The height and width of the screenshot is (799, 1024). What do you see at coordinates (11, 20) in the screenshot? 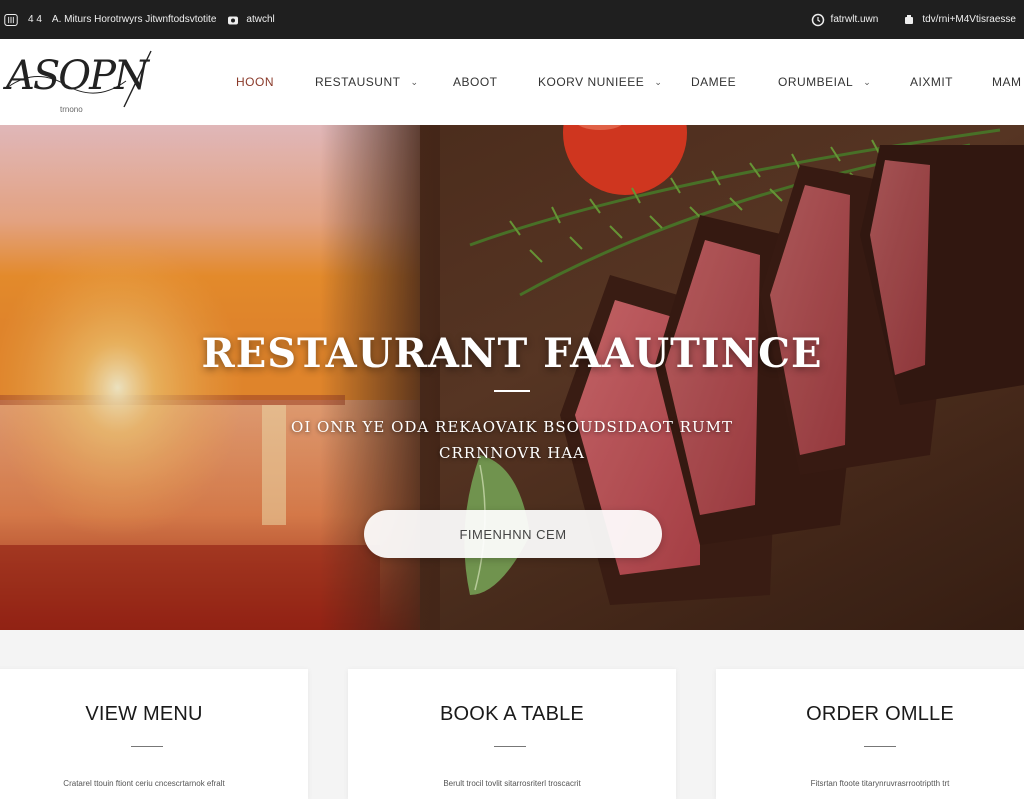
I see `restaurant-icon` at bounding box center [11, 20].